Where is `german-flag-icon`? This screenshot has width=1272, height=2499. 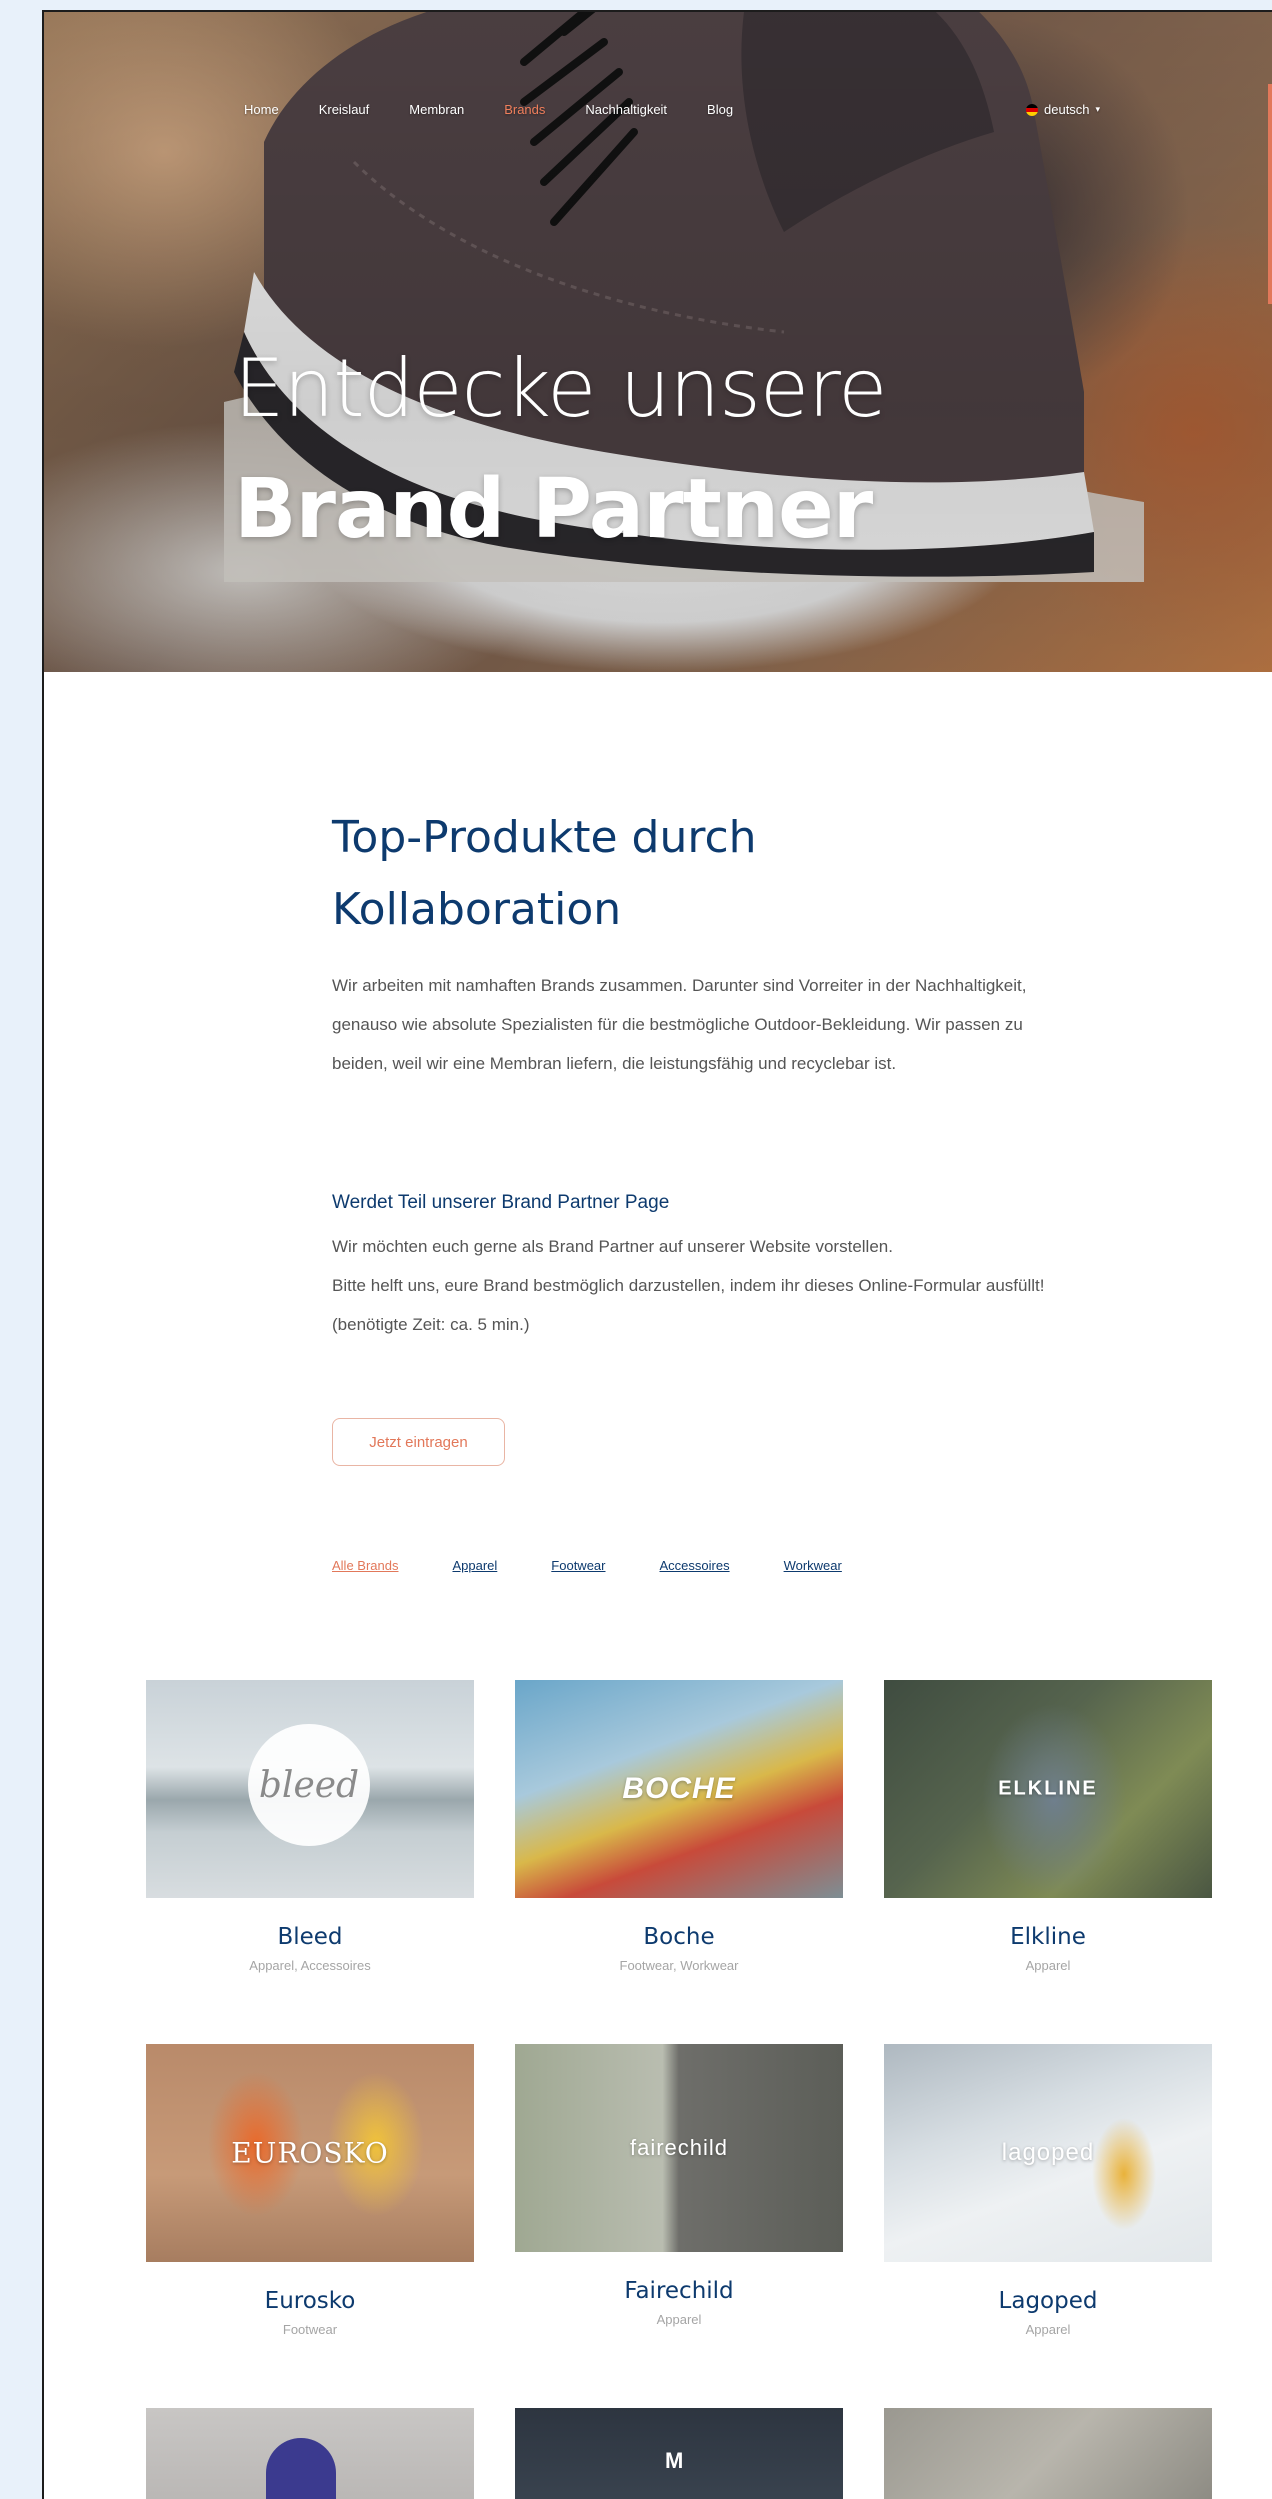
german-flag-icon is located at coordinates (1032, 109).